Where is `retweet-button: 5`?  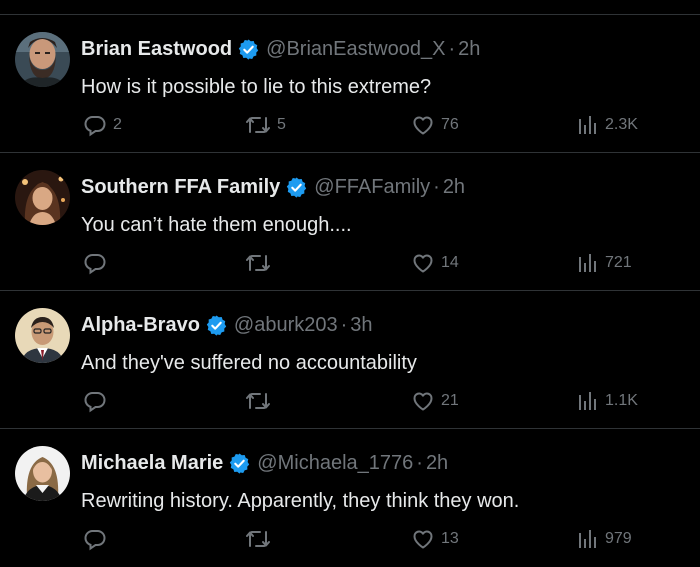
retweet-button: 5 is located at coordinates (265, 125).